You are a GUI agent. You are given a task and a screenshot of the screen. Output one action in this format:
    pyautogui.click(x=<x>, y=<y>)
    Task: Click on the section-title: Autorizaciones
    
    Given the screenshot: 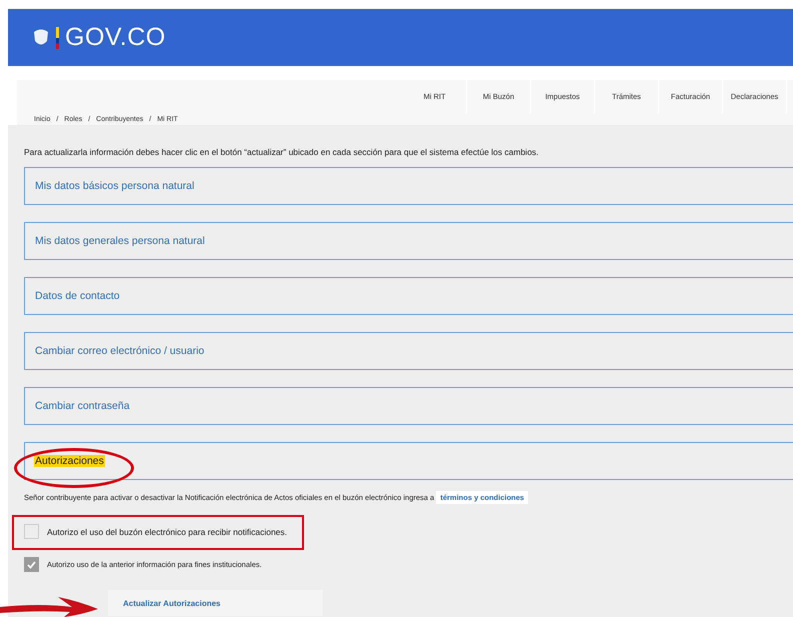 What is the action you would take?
    pyautogui.click(x=69, y=461)
    